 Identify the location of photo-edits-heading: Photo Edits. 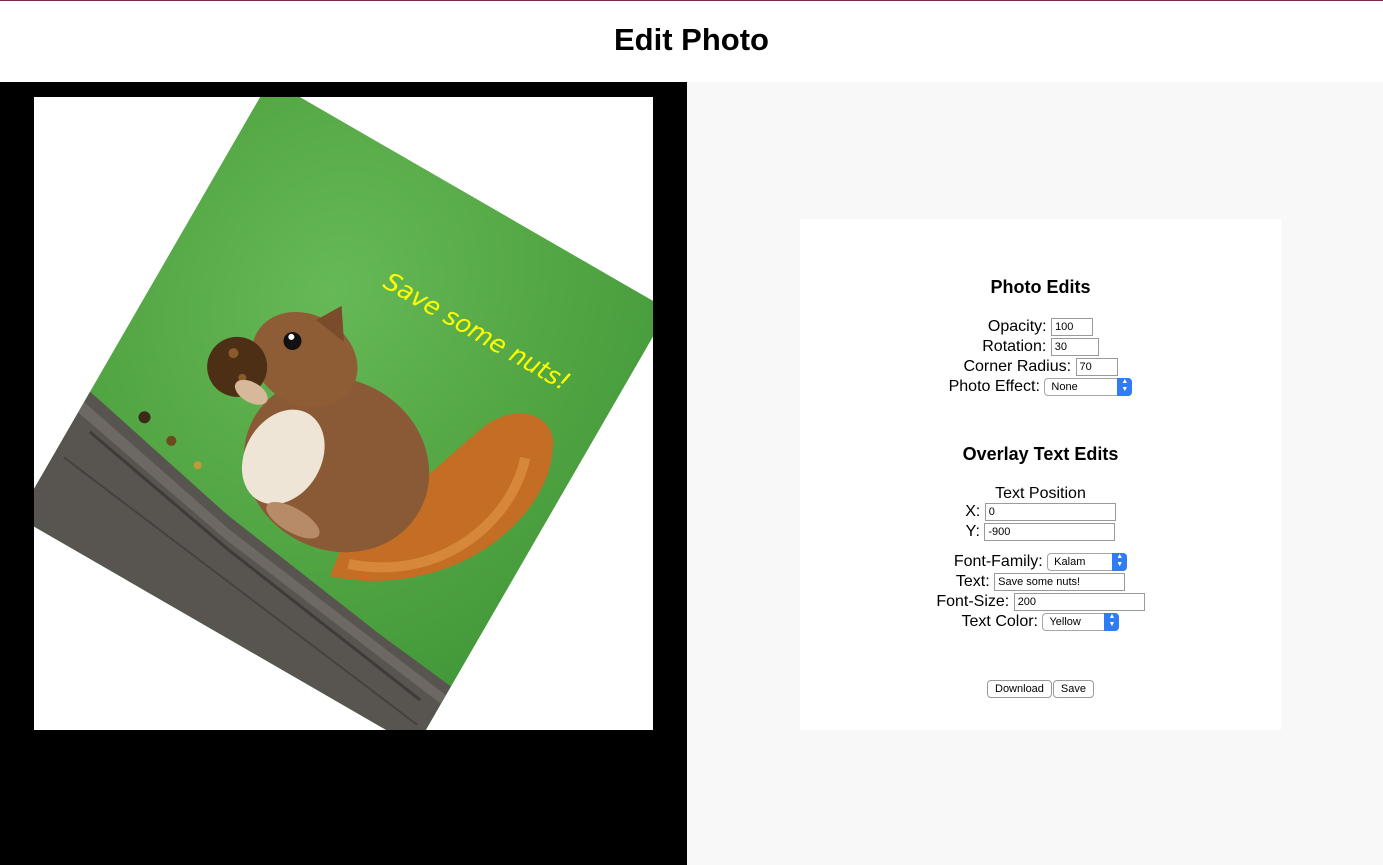
(1040, 287).